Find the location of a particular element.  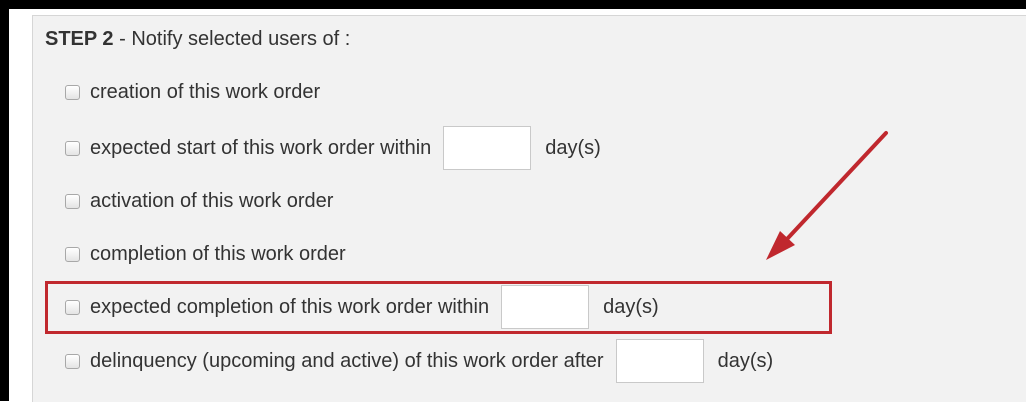

creation-checkbox is located at coordinates (72, 92).